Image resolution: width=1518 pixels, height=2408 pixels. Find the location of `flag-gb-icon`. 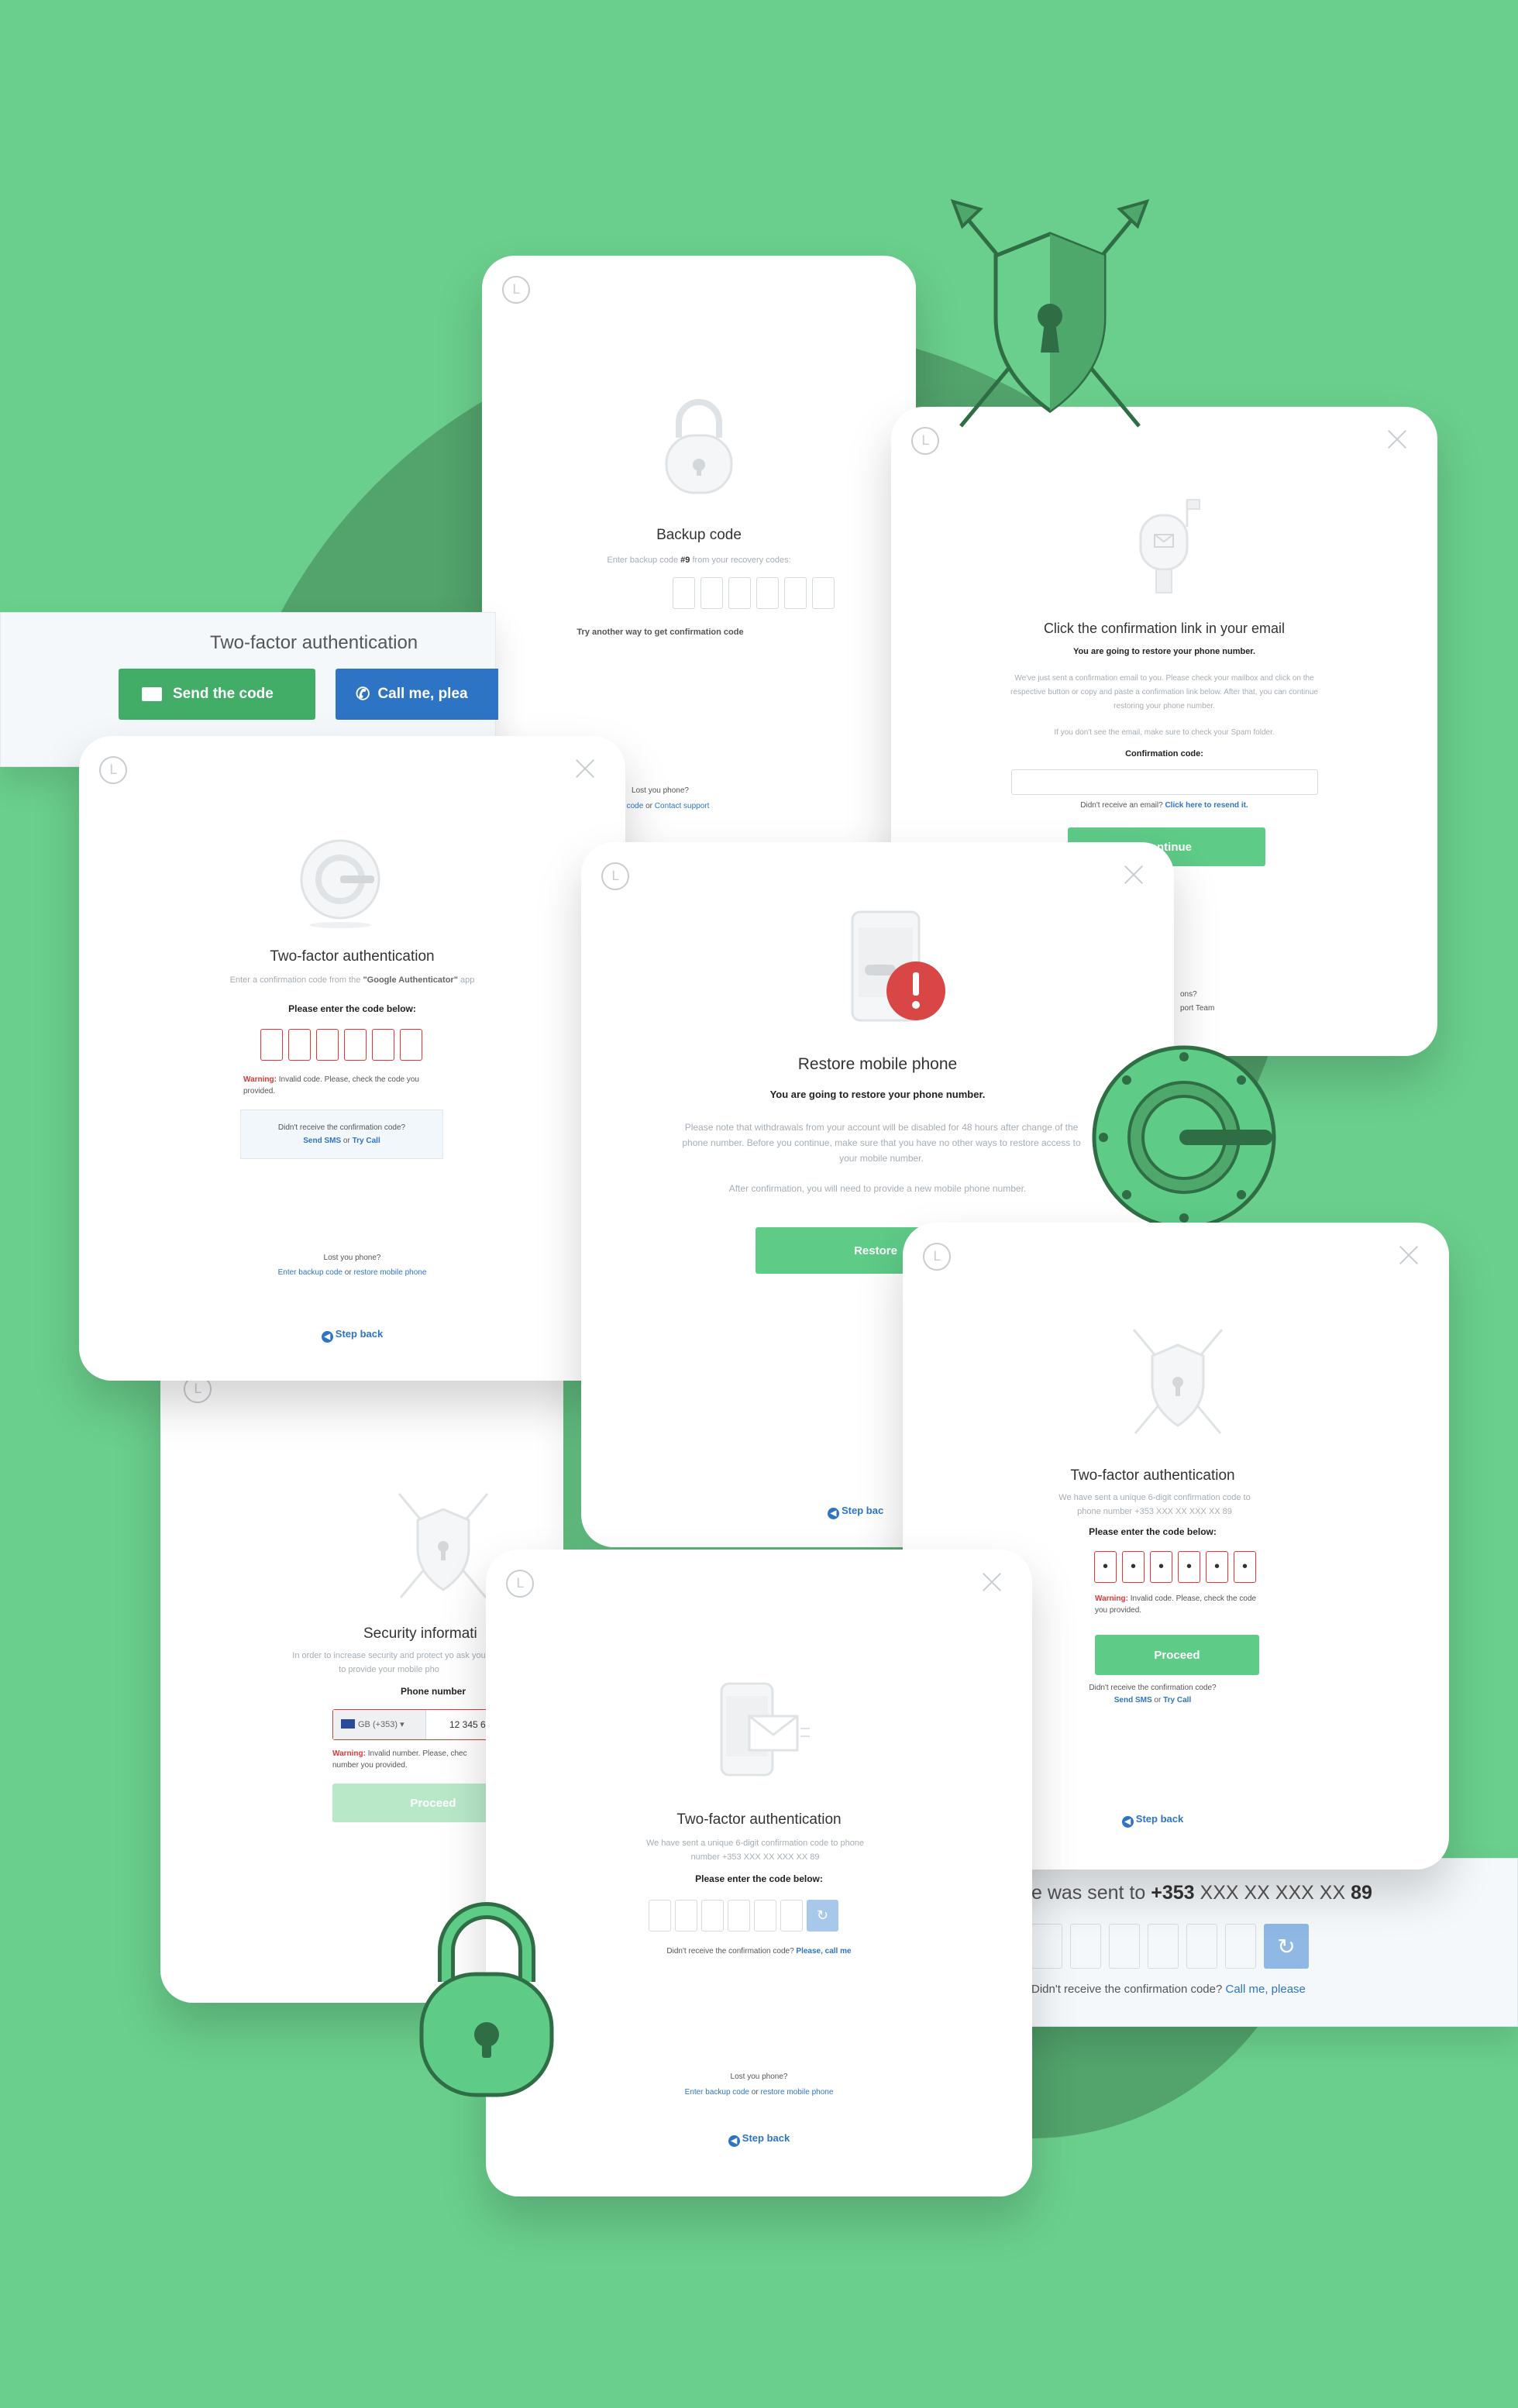

flag-gb-icon is located at coordinates (348, 1724).